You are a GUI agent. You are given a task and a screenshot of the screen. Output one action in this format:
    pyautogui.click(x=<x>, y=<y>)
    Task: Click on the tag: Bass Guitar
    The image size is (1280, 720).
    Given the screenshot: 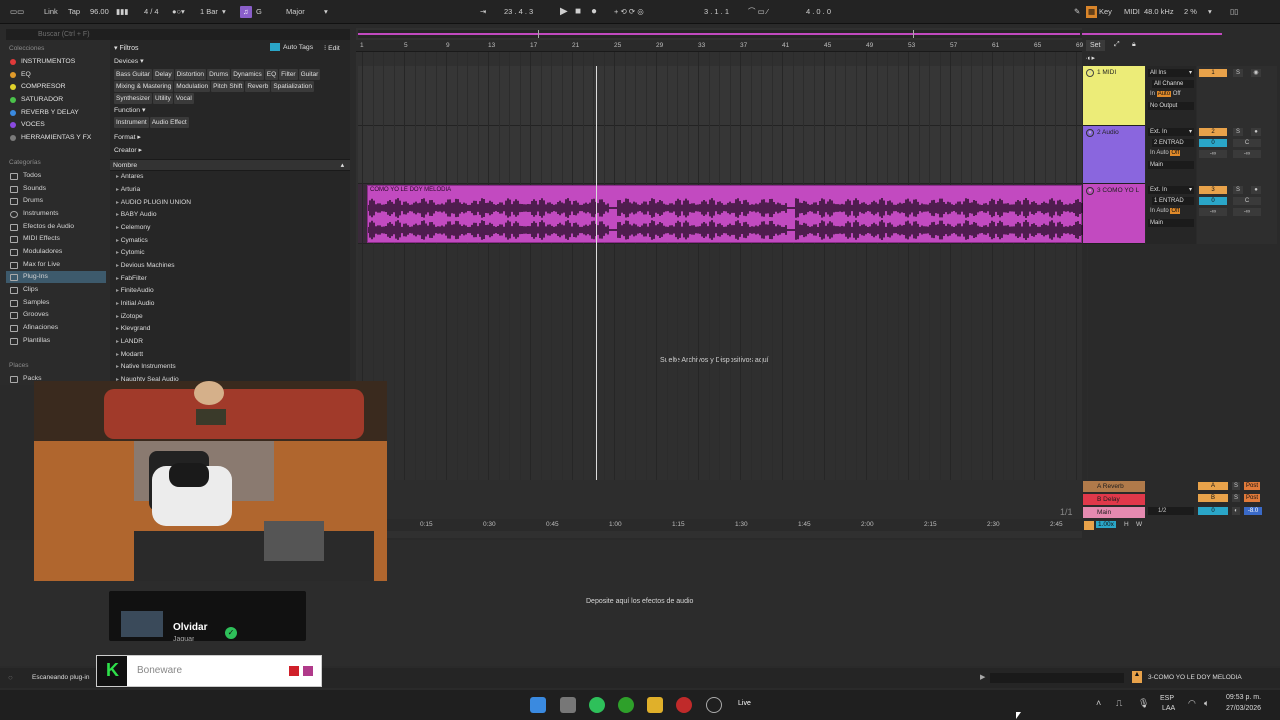 What is the action you would take?
    pyautogui.click(x=133, y=74)
    